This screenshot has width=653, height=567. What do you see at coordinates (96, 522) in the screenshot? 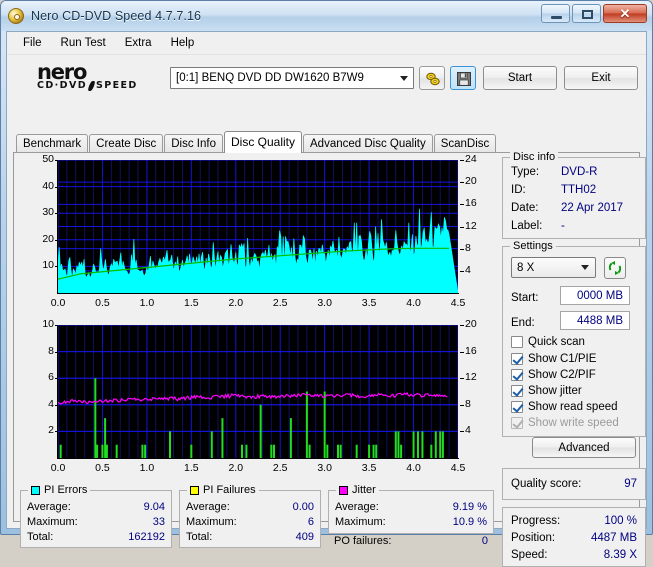
I see `table-row: Maximum: 33` at bounding box center [96, 522].